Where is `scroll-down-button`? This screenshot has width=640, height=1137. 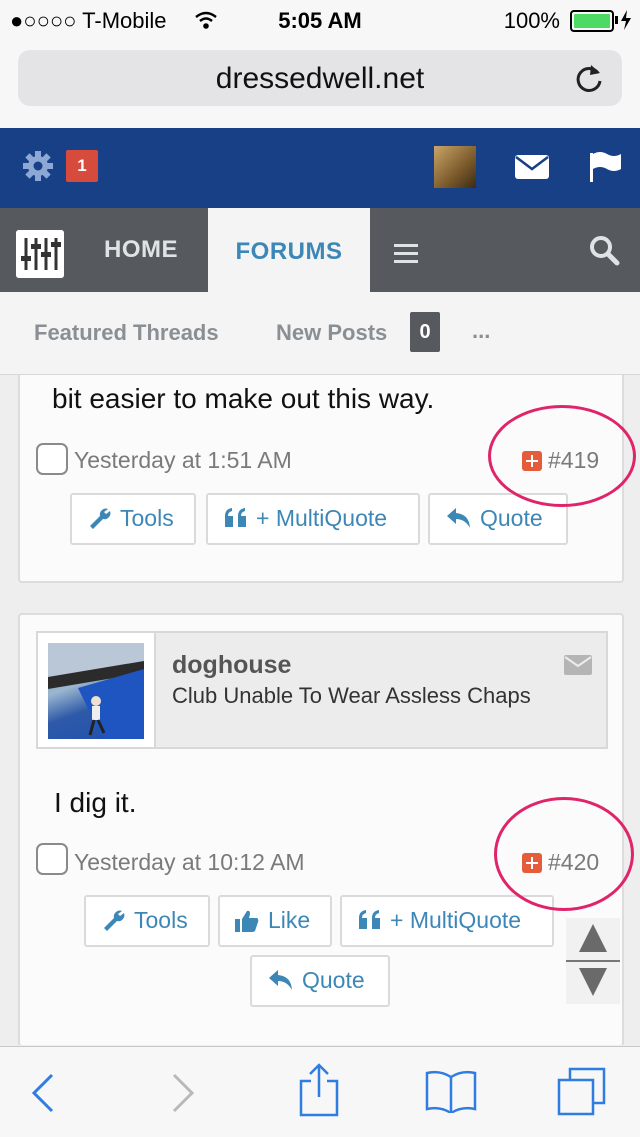 scroll-down-button is located at coordinates (593, 983).